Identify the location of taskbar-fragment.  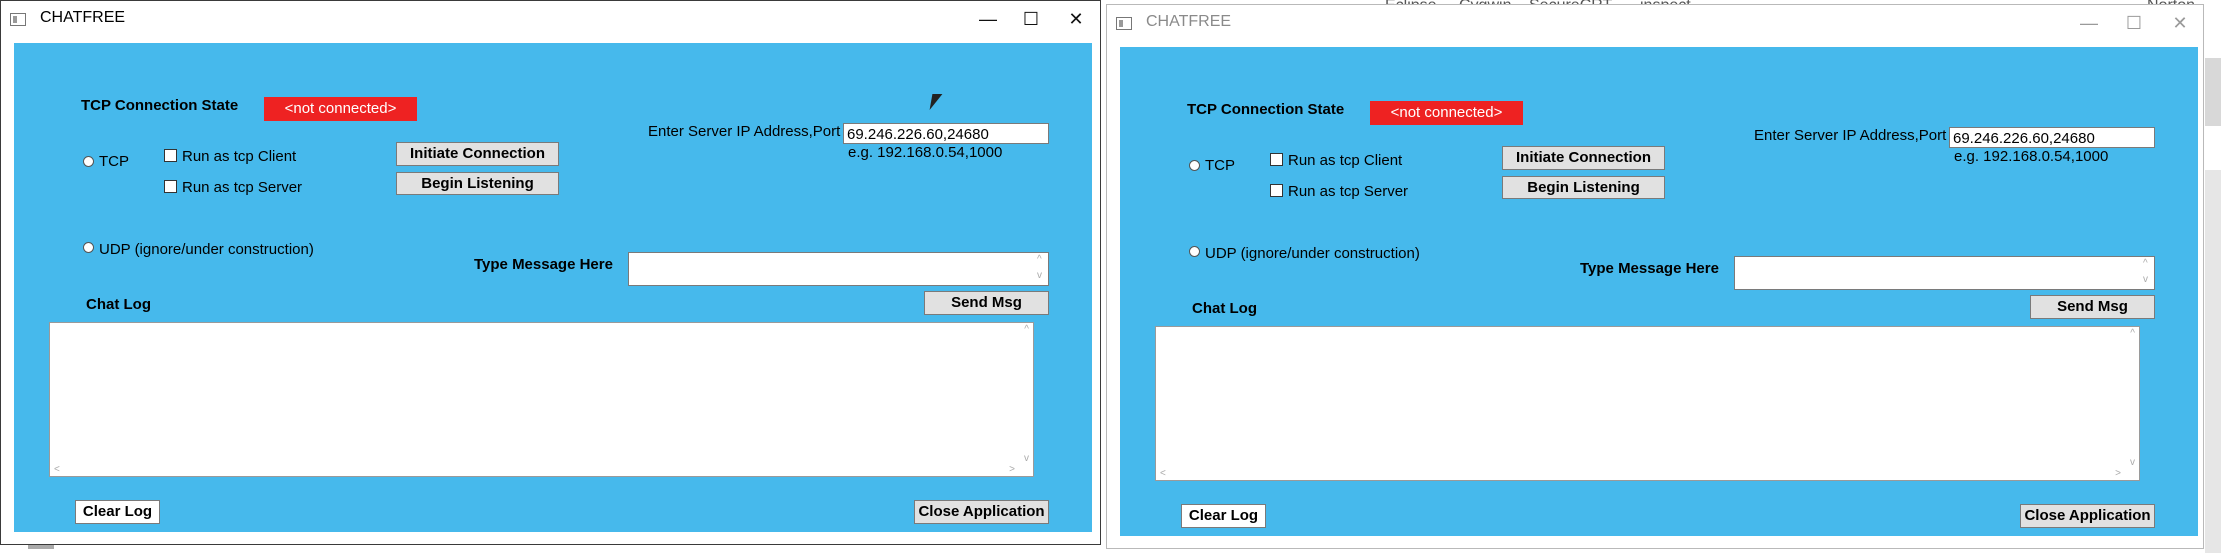
(41, 547).